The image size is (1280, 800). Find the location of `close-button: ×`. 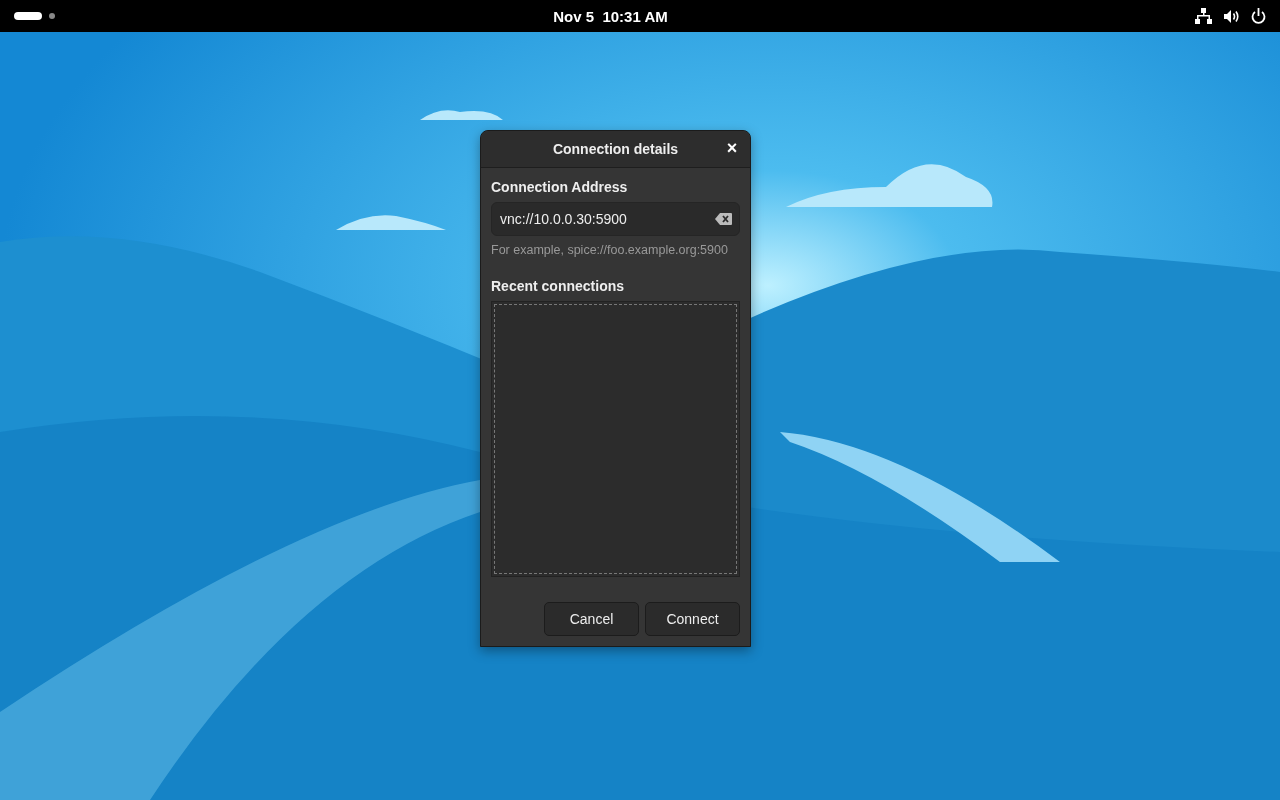

close-button: × is located at coordinates (732, 148).